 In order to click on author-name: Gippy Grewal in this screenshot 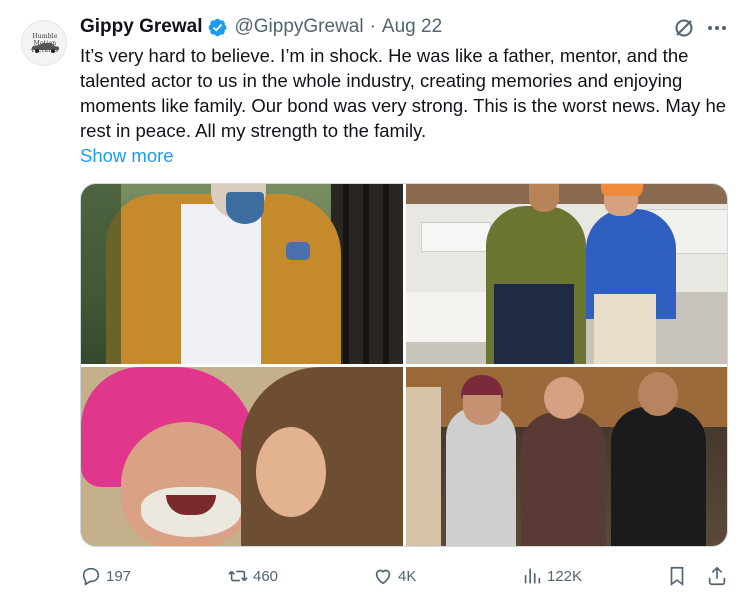, I will do `click(141, 27)`.